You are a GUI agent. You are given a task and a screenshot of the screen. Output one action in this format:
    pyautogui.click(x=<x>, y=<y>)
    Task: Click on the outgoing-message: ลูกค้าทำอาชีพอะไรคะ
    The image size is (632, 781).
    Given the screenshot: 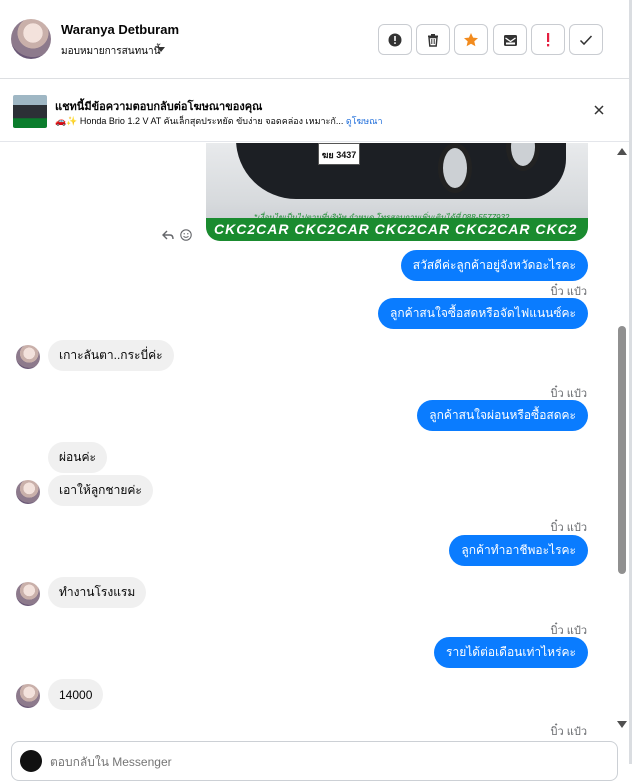 What is the action you would take?
    pyautogui.click(x=518, y=550)
    